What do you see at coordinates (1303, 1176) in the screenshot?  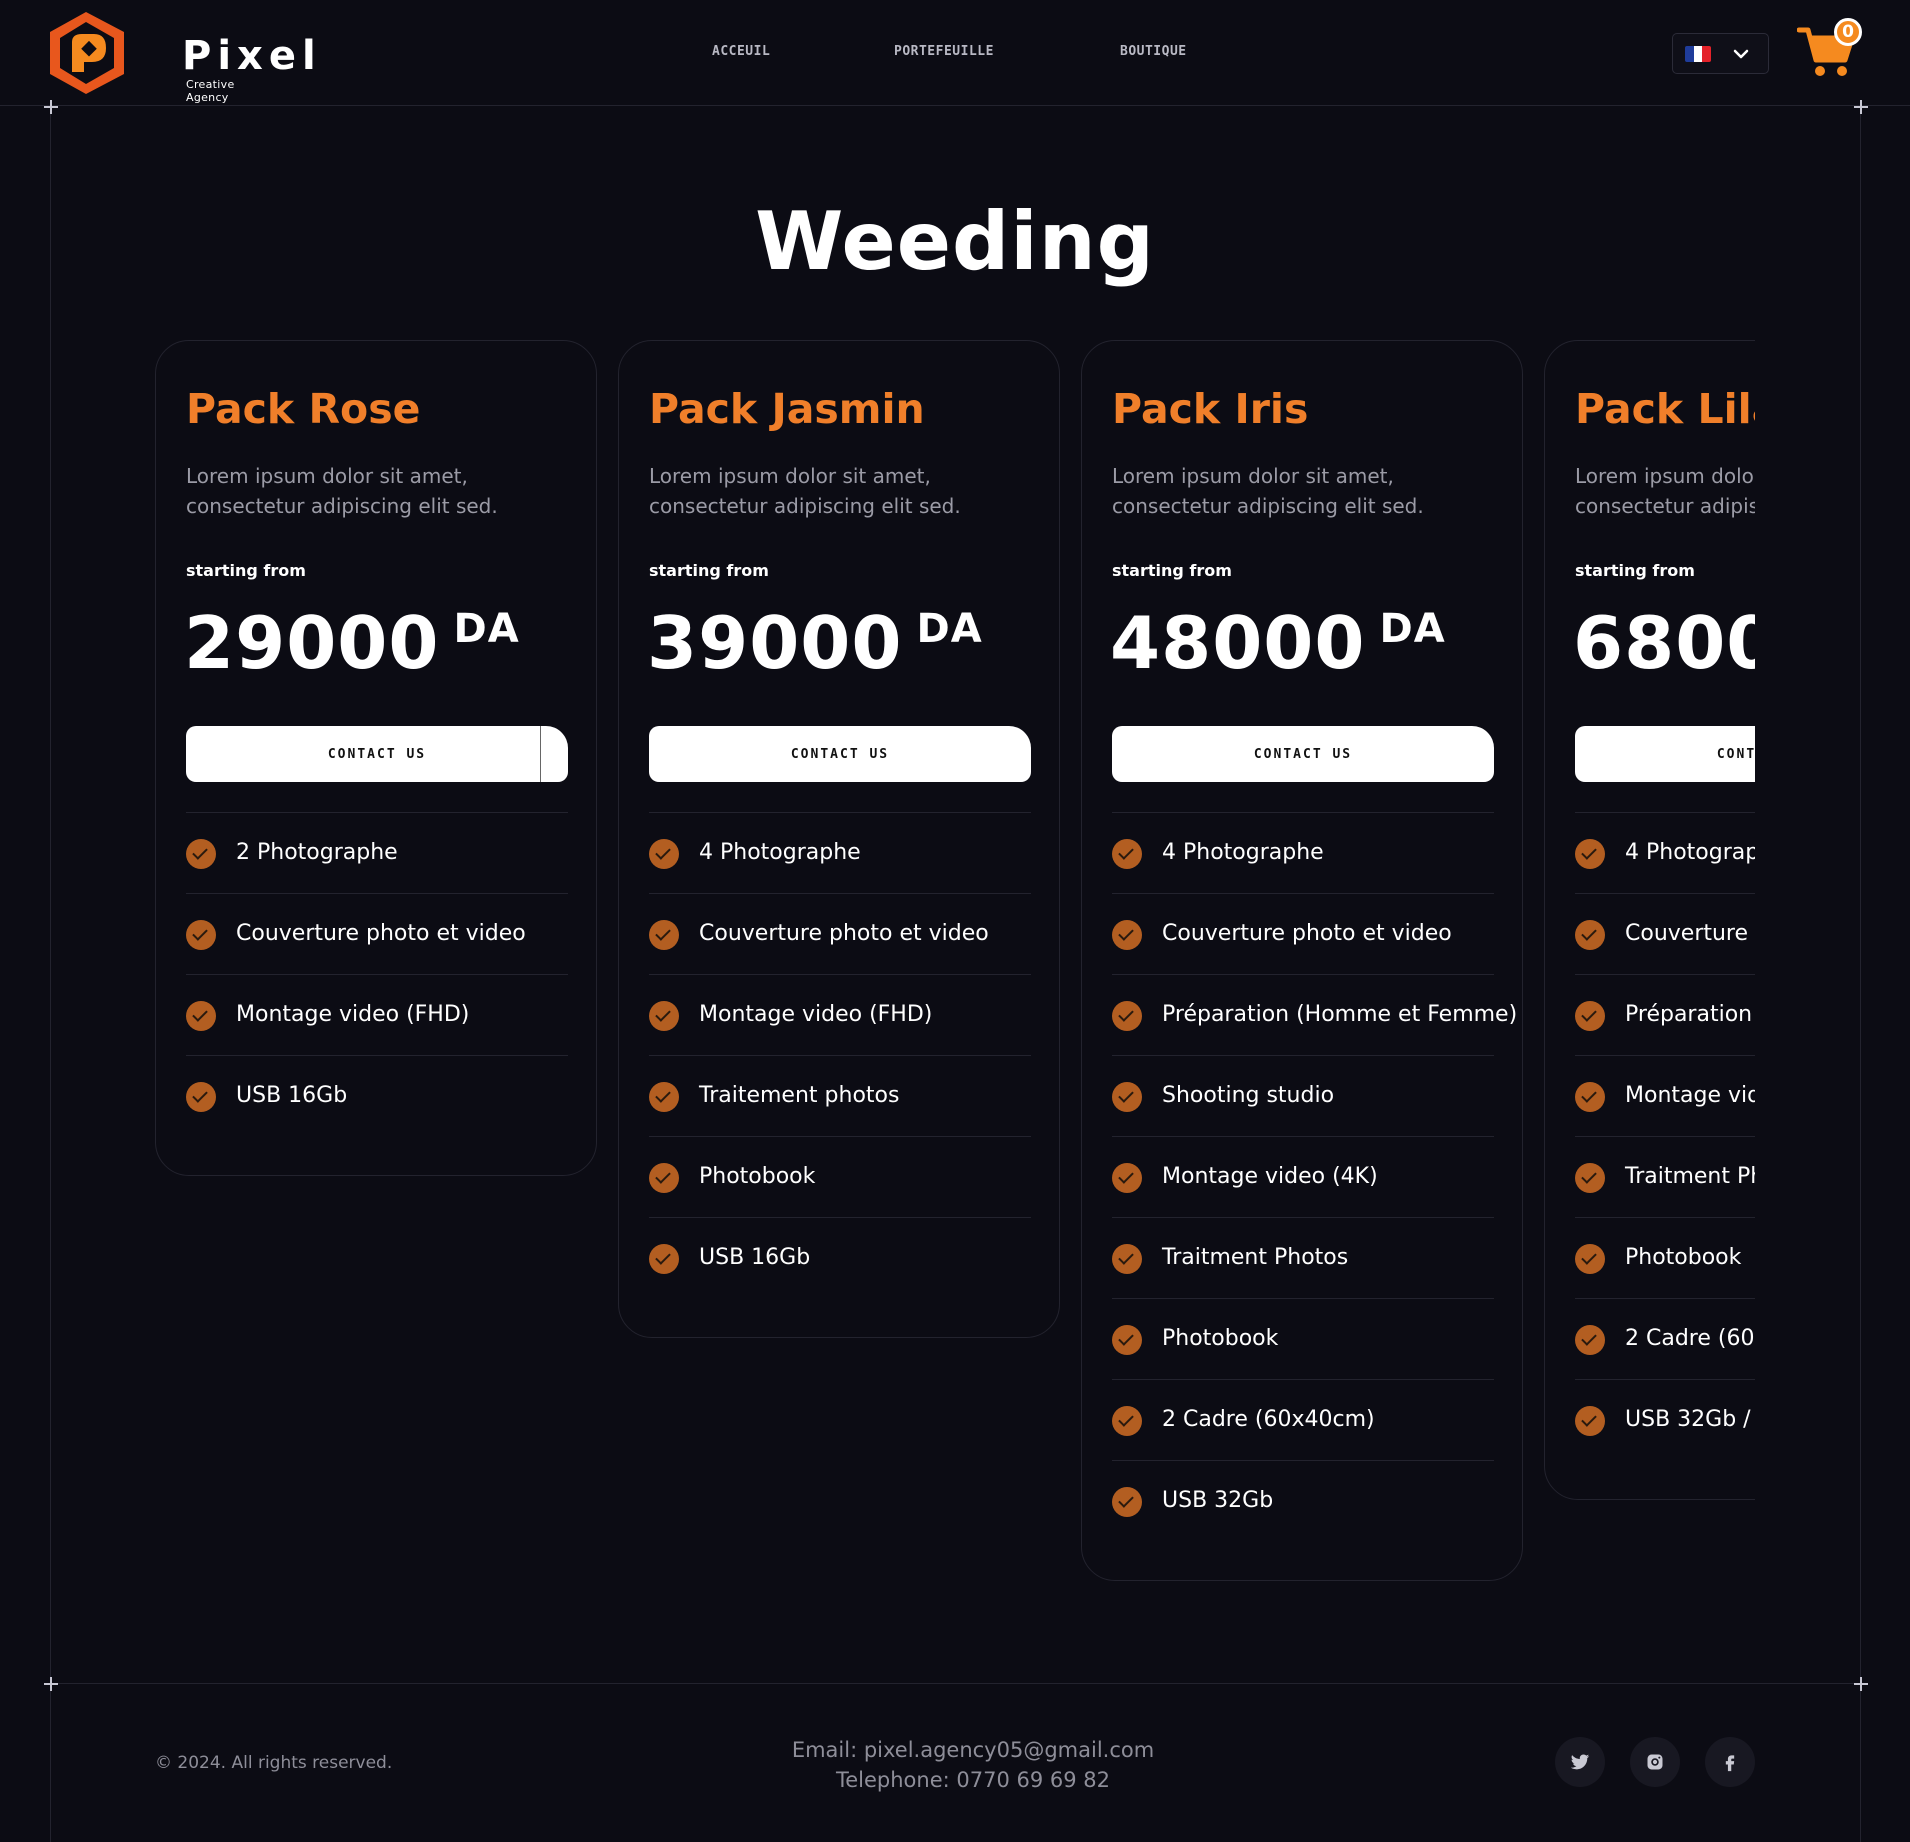 I see `list-item: Montage video (4K)` at bounding box center [1303, 1176].